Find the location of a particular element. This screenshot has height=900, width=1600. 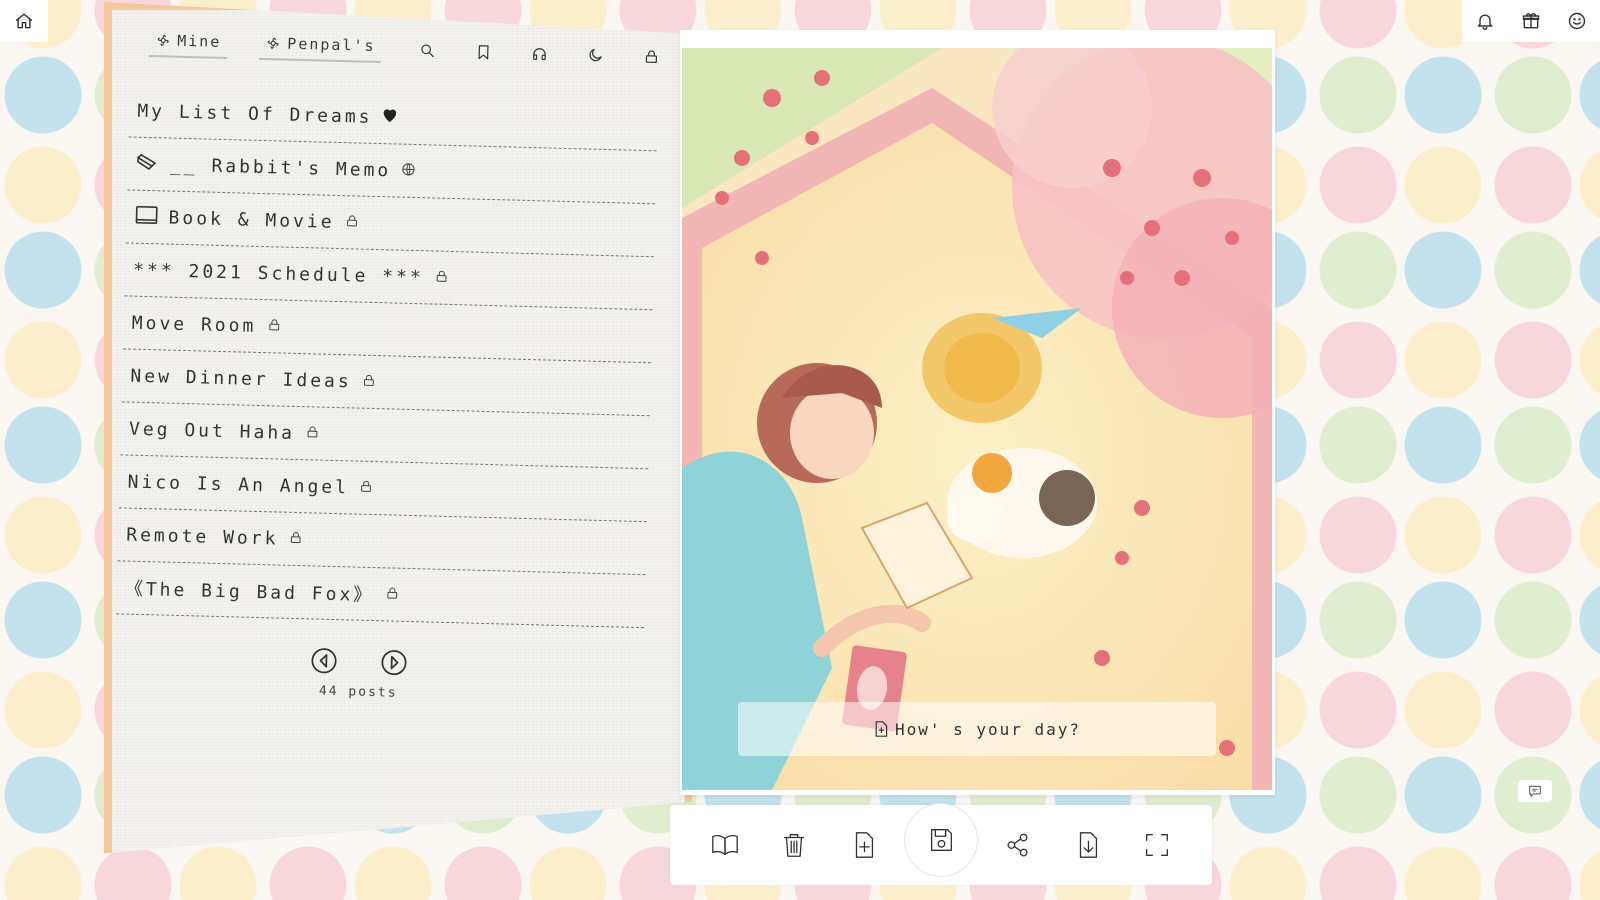

entry-title: 《The Big Bad Fox》 is located at coordinates (249, 592).